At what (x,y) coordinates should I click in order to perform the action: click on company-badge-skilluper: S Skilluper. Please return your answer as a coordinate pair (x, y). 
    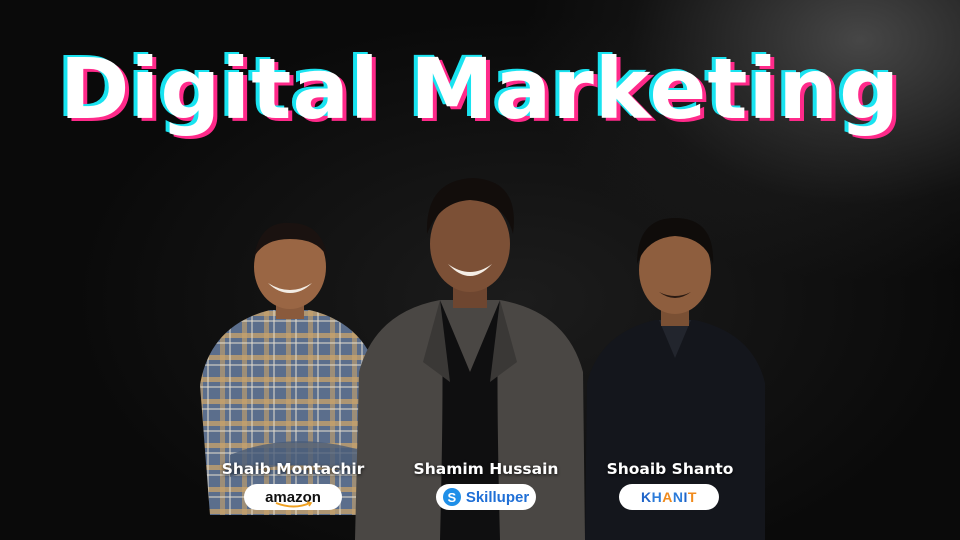
    Looking at the image, I should click on (486, 497).